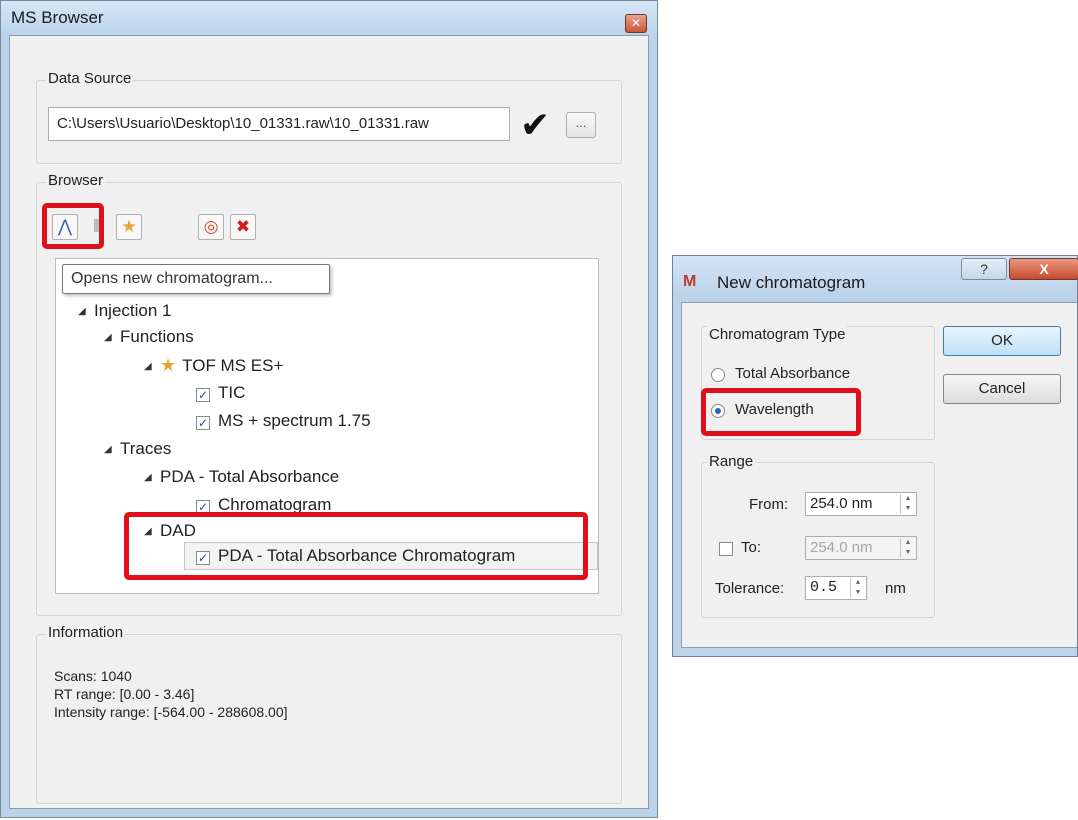 Image resolution: width=1078 pixels, height=820 pixels. Describe the element at coordinates (875, 279) in the screenshot. I see `dialog-title-bar: M New chromatogram ? X` at that location.